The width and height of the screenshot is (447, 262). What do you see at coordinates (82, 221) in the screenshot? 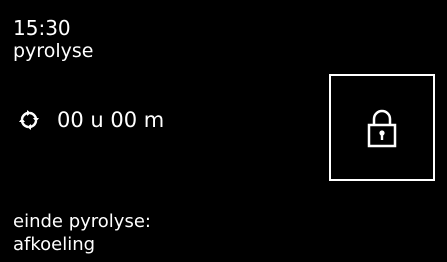
I see `status-label: einde pyrolyse:` at bounding box center [82, 221].